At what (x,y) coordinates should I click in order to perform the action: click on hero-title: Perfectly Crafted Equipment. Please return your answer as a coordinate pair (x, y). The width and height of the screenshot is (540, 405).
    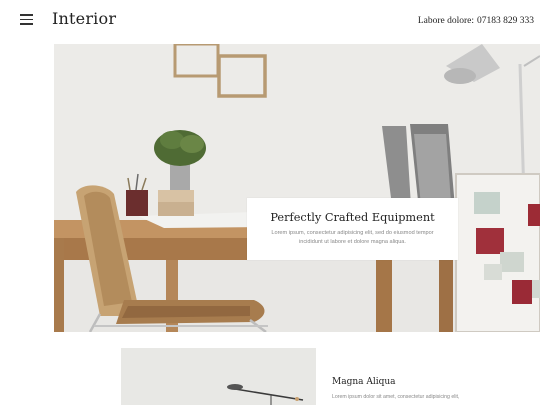
    Looking at the image, I should click on (352, 217).